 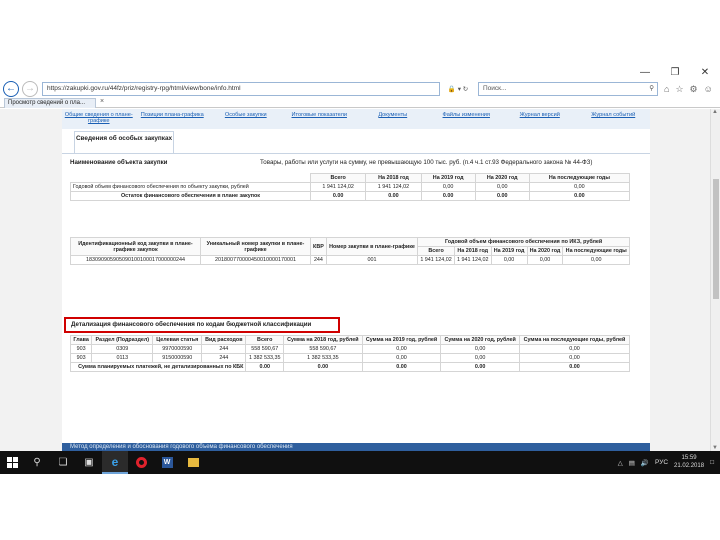 What do you see at coordinates (465, 89) in the screenshot?
I see `refresh-icon: ↻` at bounding box center [465, 89].